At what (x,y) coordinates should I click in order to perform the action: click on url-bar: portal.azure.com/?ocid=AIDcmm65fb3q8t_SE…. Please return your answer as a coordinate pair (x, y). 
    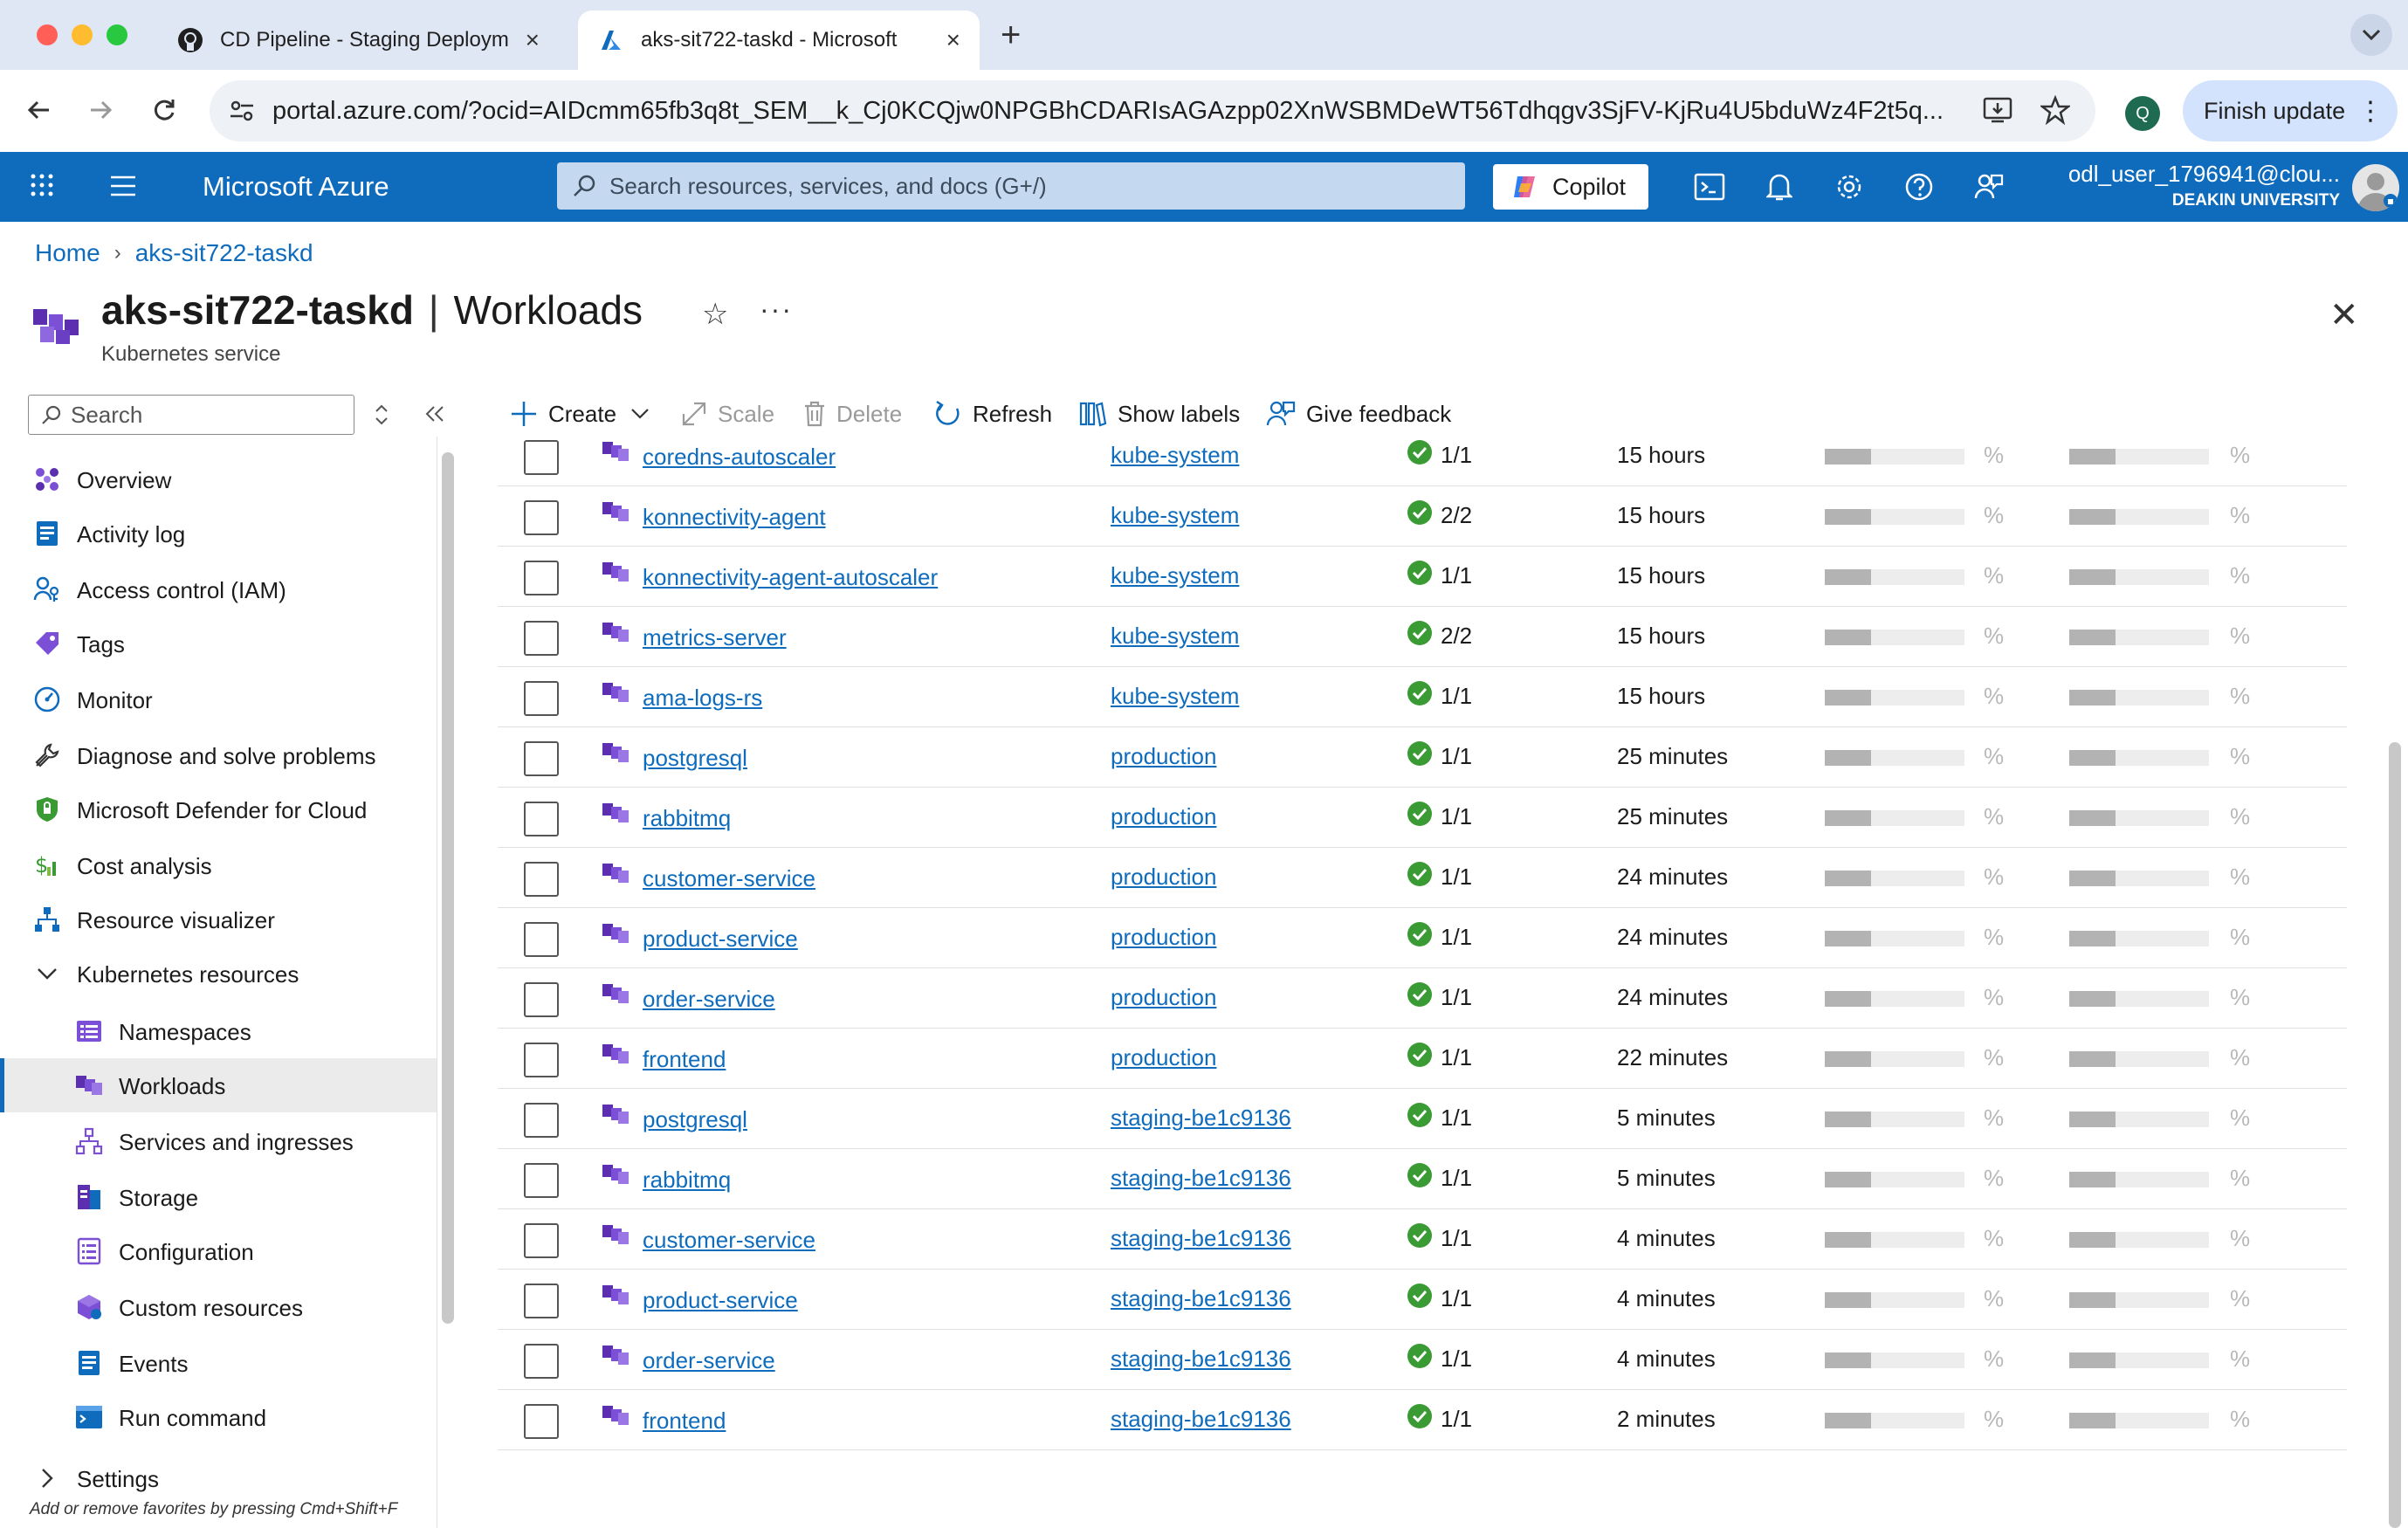
    Looking at the image, I should click on (1152, 110).